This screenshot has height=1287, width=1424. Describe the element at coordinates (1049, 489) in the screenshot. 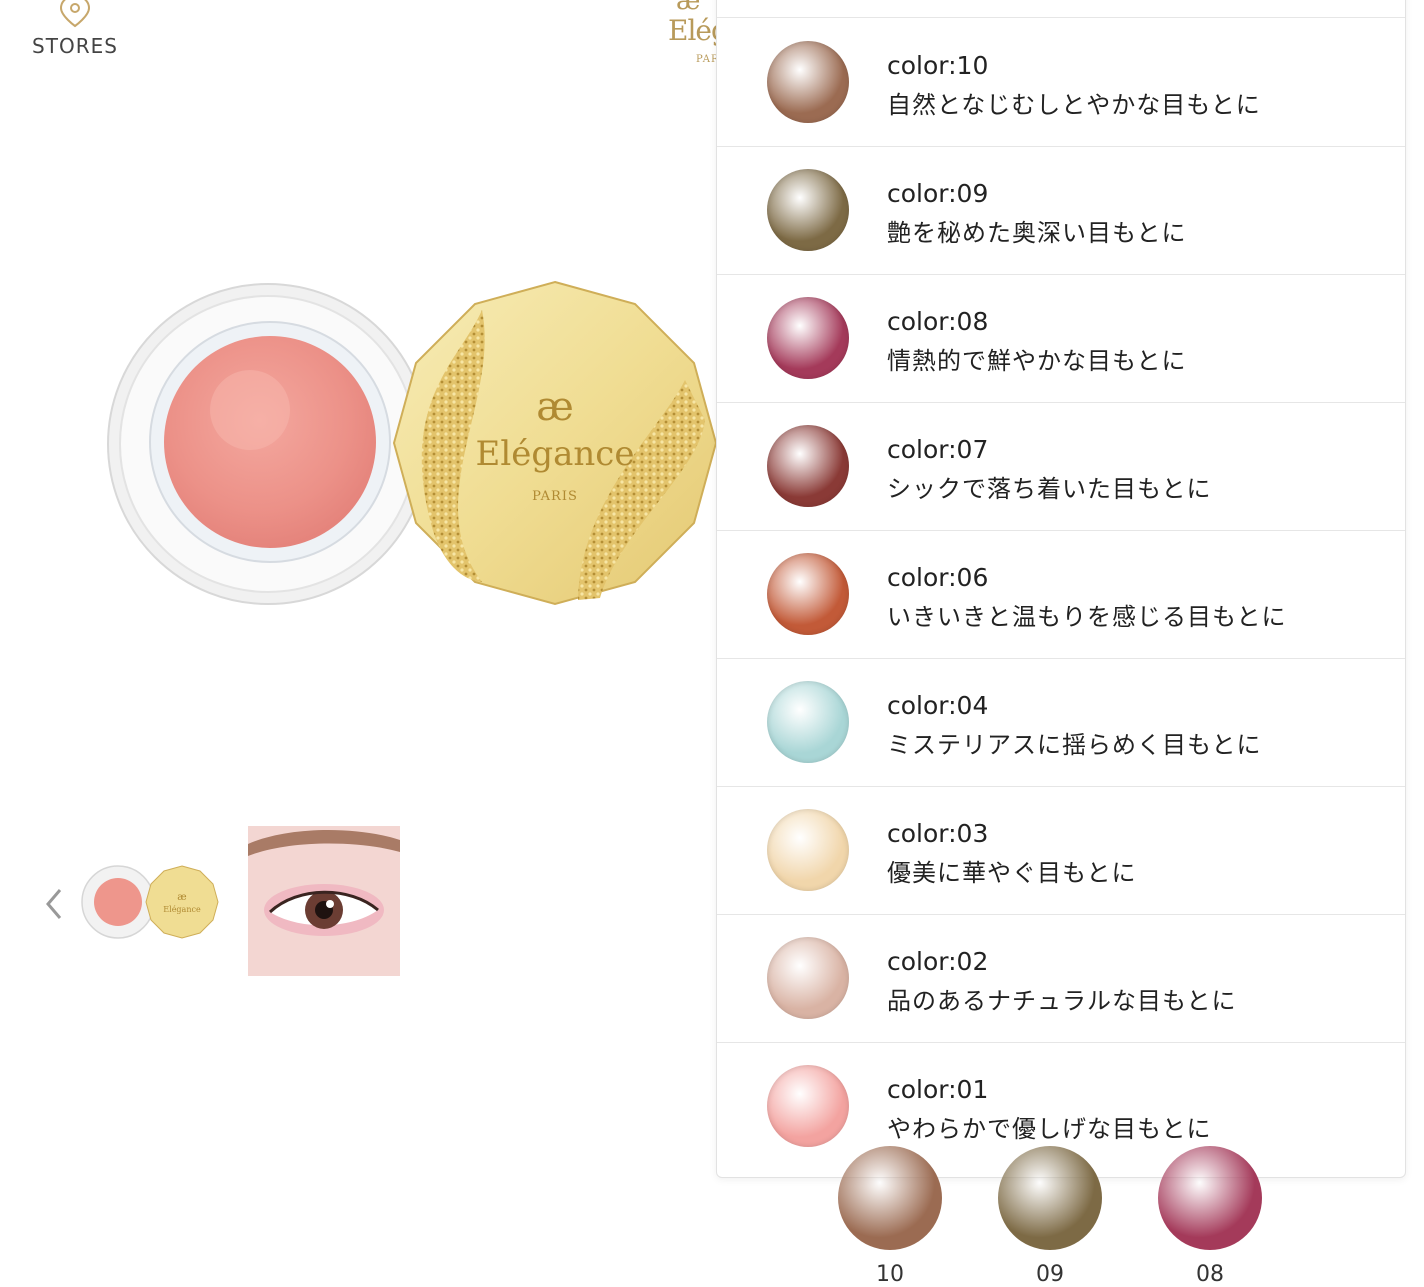

I see `color-description: シックで落ち着いた目もとに` at that location.